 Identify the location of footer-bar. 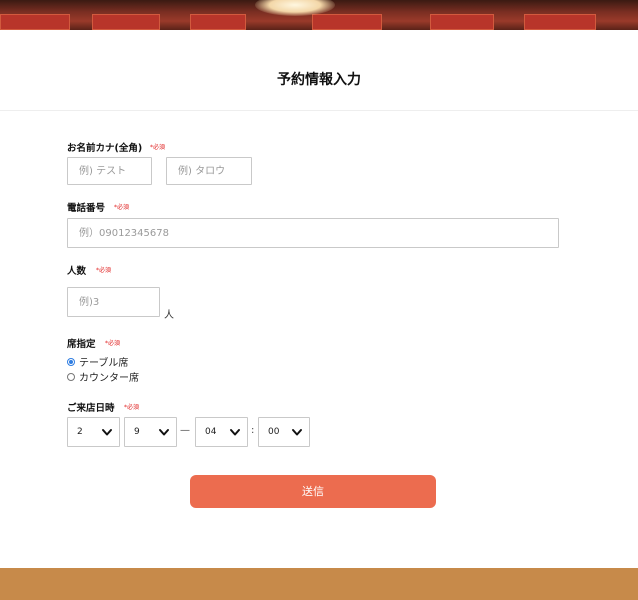
(319, 584).